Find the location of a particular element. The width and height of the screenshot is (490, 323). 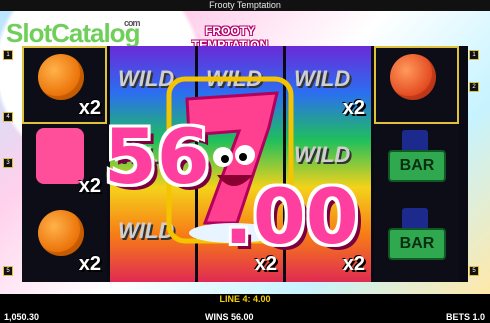

reel-5-cell-3: BAR is located at coordinates (416, 241).